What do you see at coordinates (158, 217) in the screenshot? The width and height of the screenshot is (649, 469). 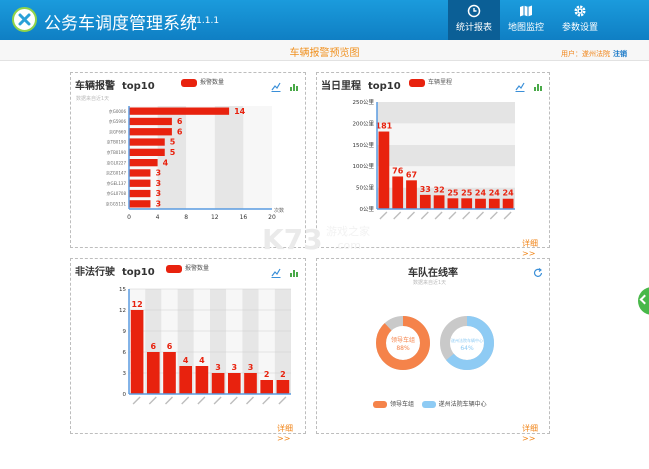 I see `x-tick-label: 4` at bounding box center [158, 217].